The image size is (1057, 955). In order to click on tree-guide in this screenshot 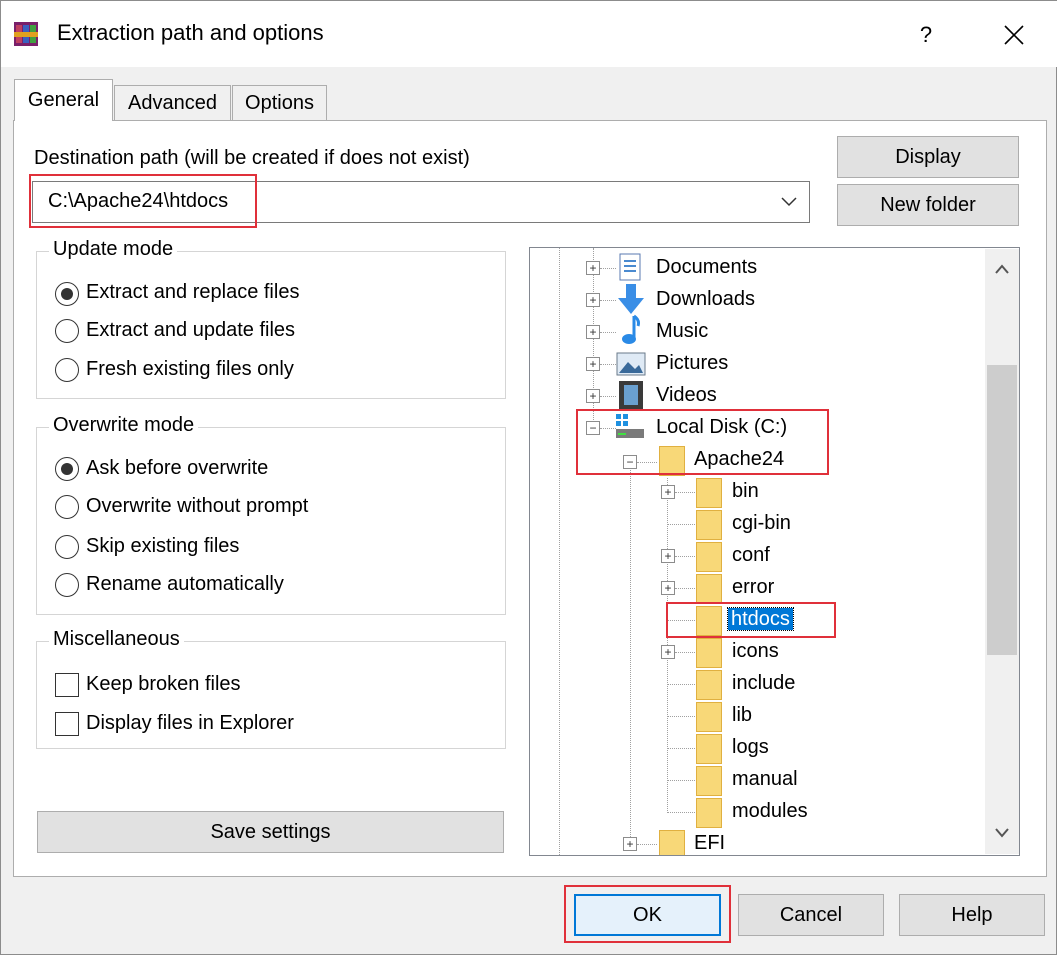, I will do `click(630, 649)`.